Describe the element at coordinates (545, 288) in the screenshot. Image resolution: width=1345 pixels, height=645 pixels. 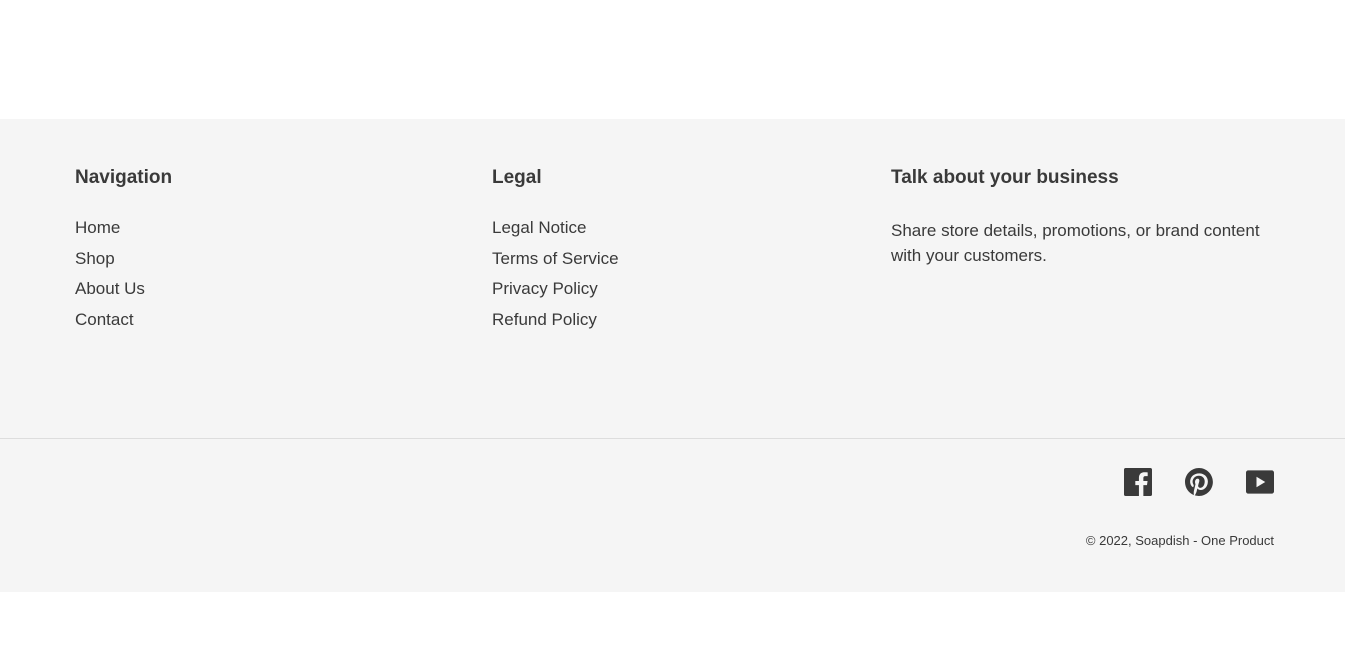
I see `legal-link-privacy-policy: Privacy Policy` at that location.